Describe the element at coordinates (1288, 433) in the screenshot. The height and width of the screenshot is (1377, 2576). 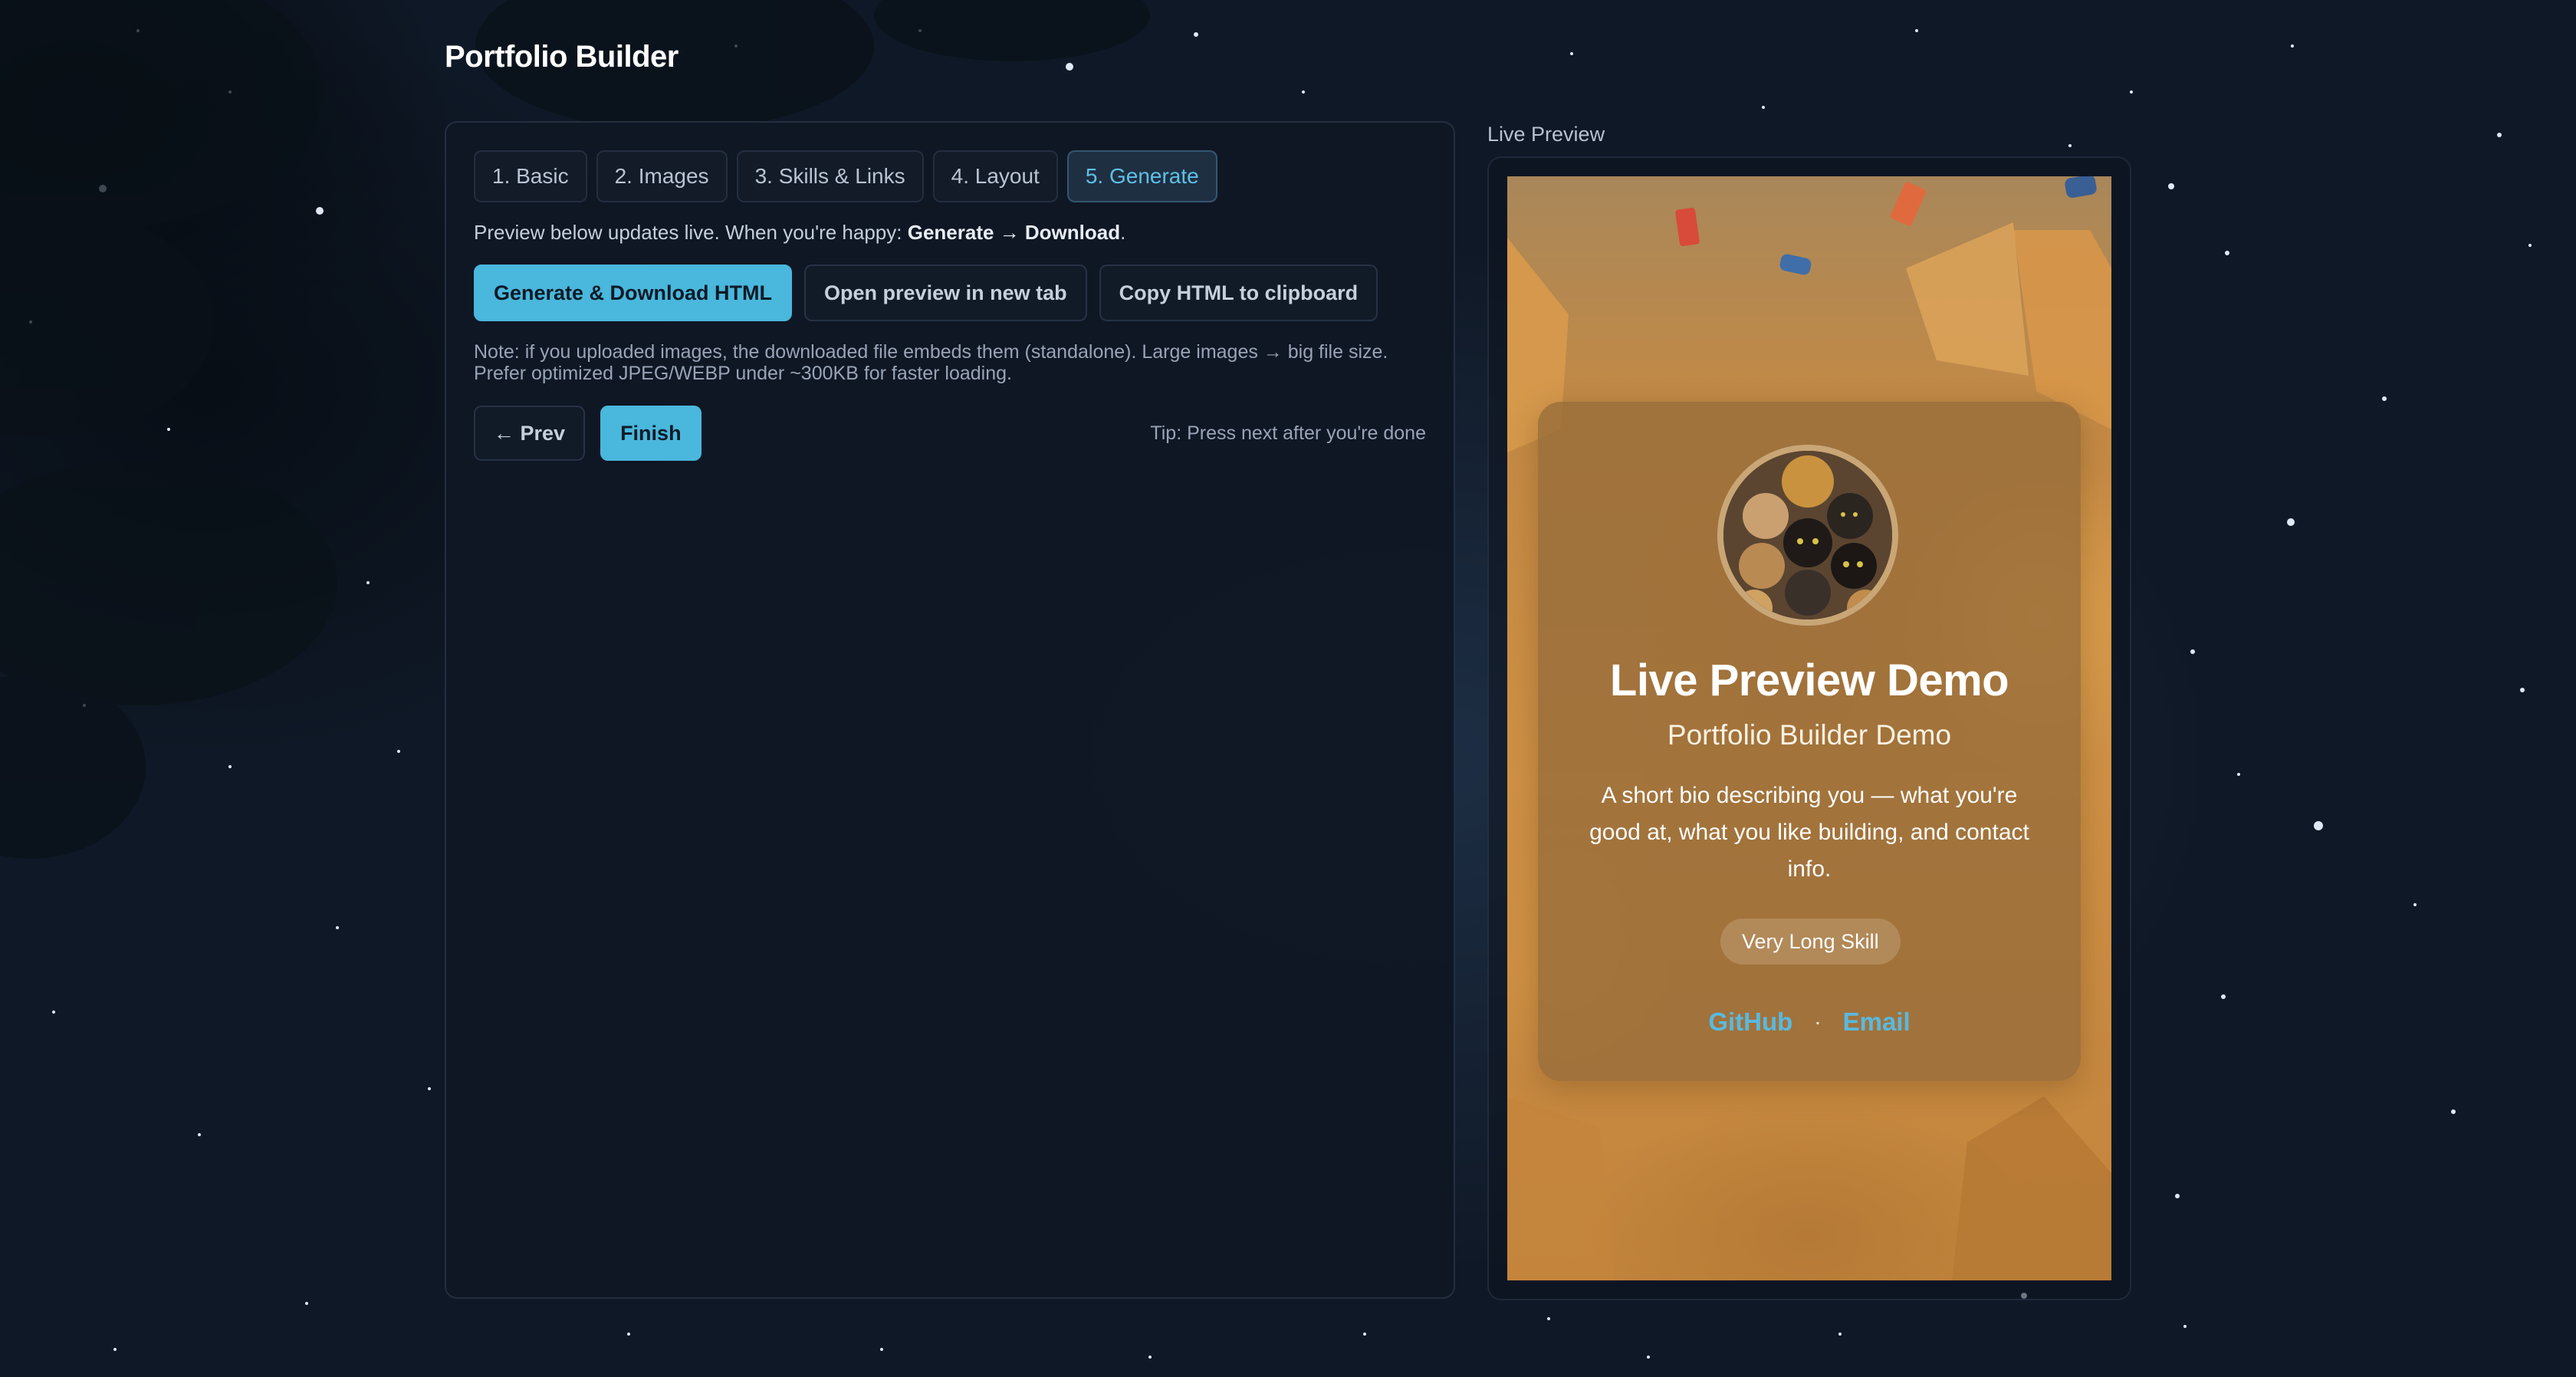
I see `tip-text: Tip: Press next after you're done` at that location.